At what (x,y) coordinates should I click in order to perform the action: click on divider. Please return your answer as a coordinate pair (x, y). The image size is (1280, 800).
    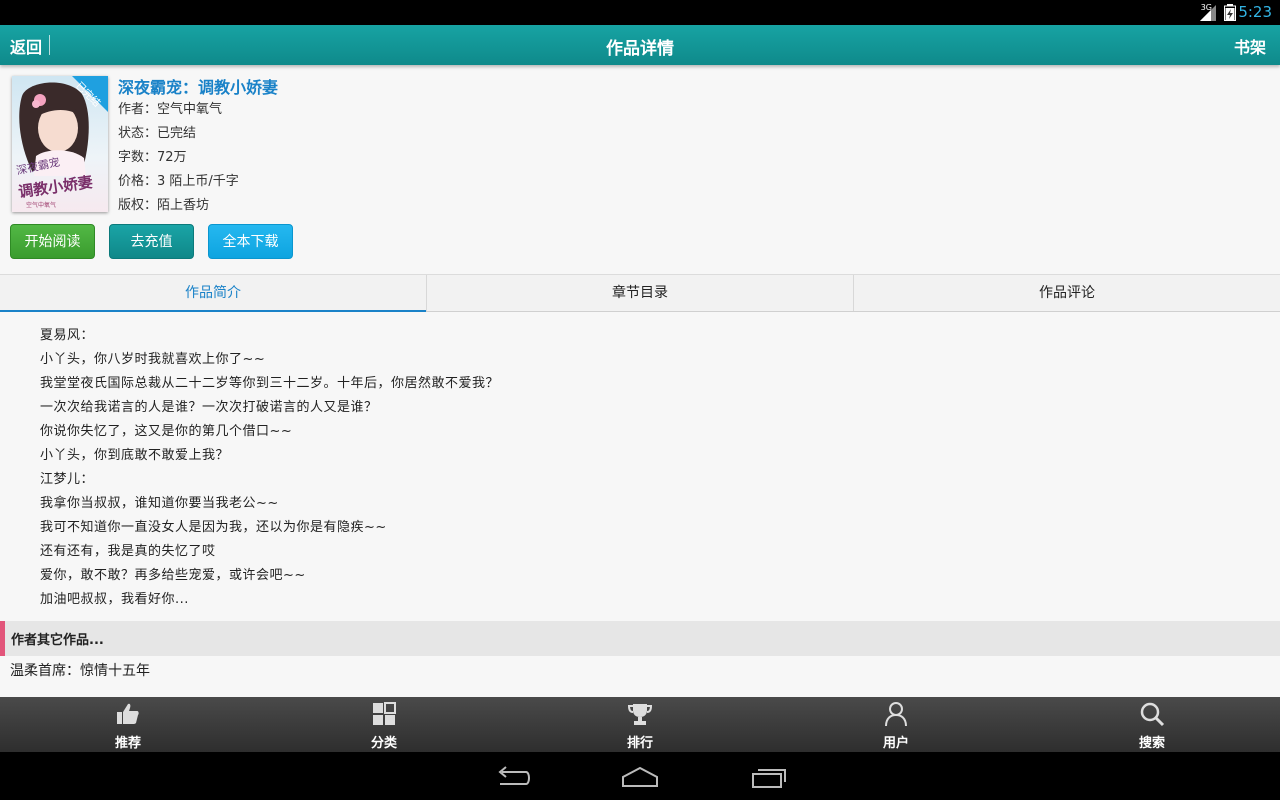
    Looking at the image, I should click on (49, 45).